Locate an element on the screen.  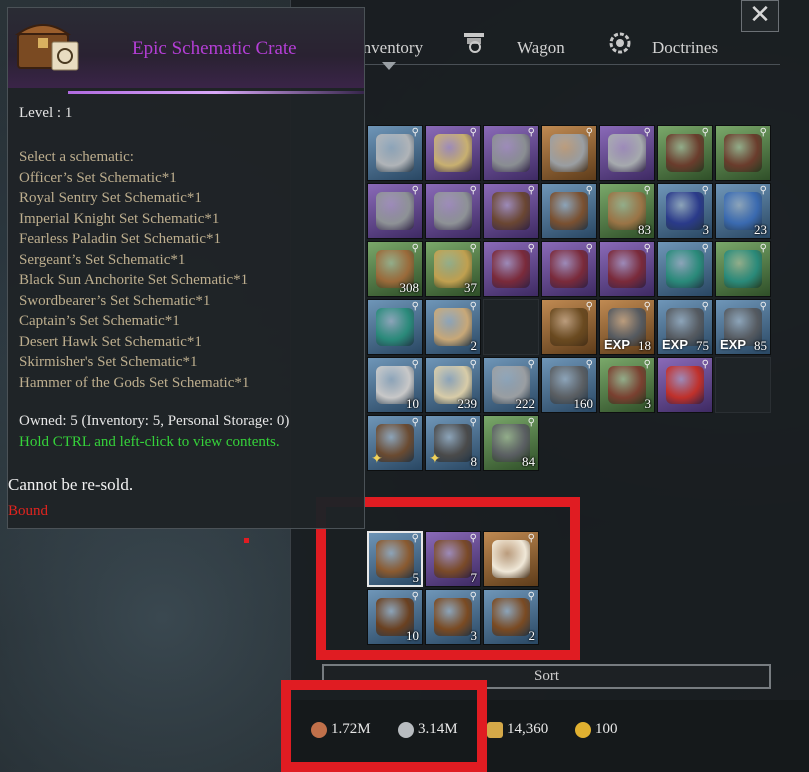
item-slot-silver-ore: ⚲ 10 is located at coordinates (395, 385).